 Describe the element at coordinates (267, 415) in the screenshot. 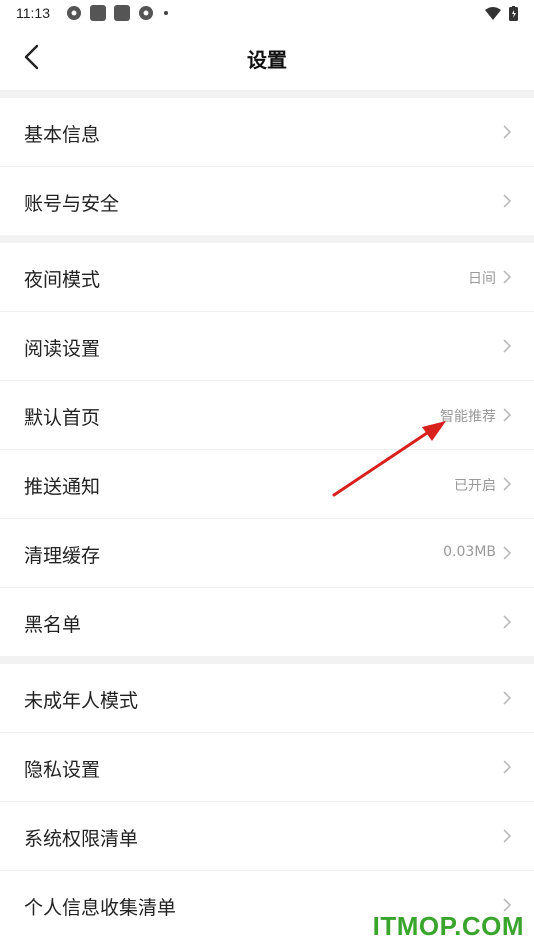

I see `settings-row: 默认首页 智能推荐` at that location.